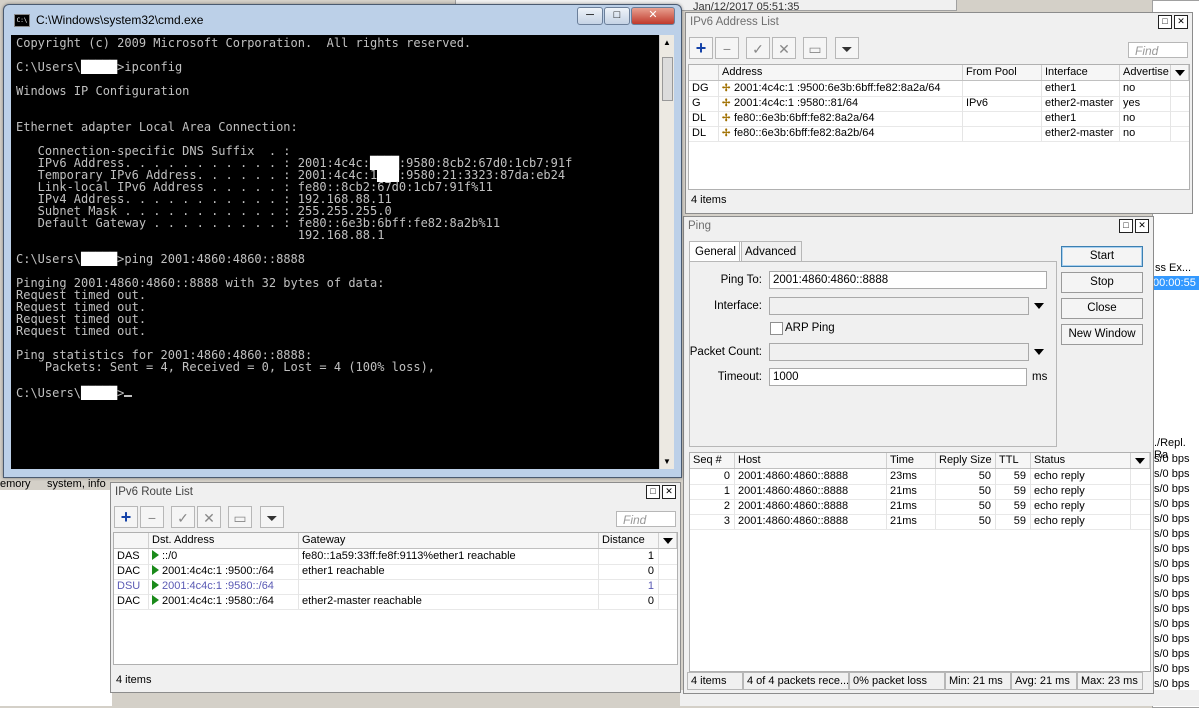 This screenshot has height=708, width=1199. What do you see at coordinates (1039, 306) in the screenshot?
I see `interface-dropdown-icon` at bounding box center [1039, 306].